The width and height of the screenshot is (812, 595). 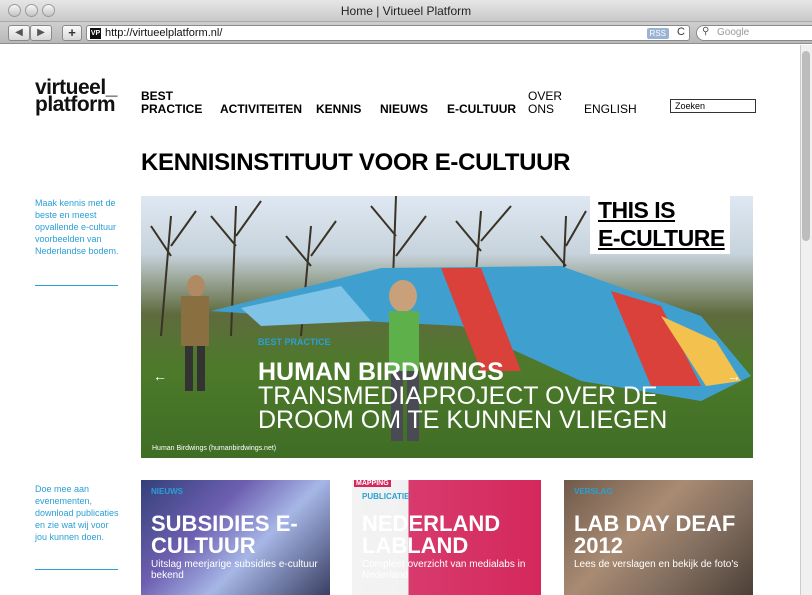 I want to click on add-bookmark-button: +, so click(x=72, y=33).